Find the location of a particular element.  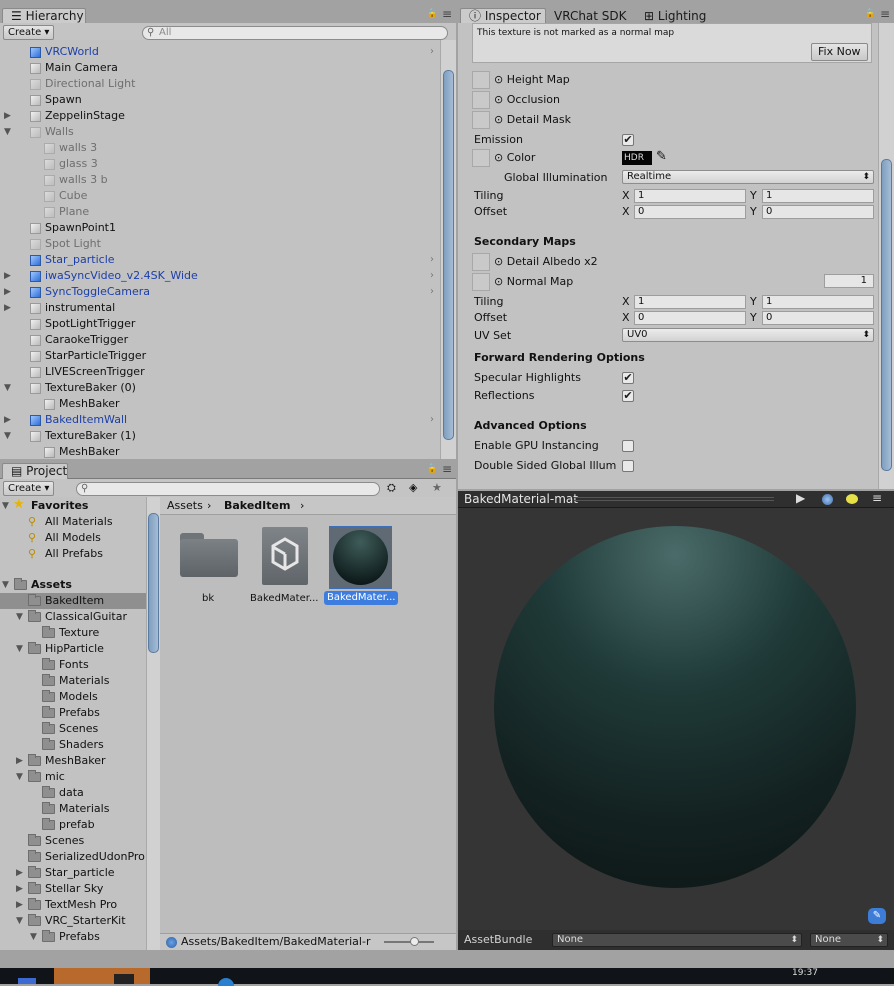

unity-prefab-icon is located at coordinates (285, 556).